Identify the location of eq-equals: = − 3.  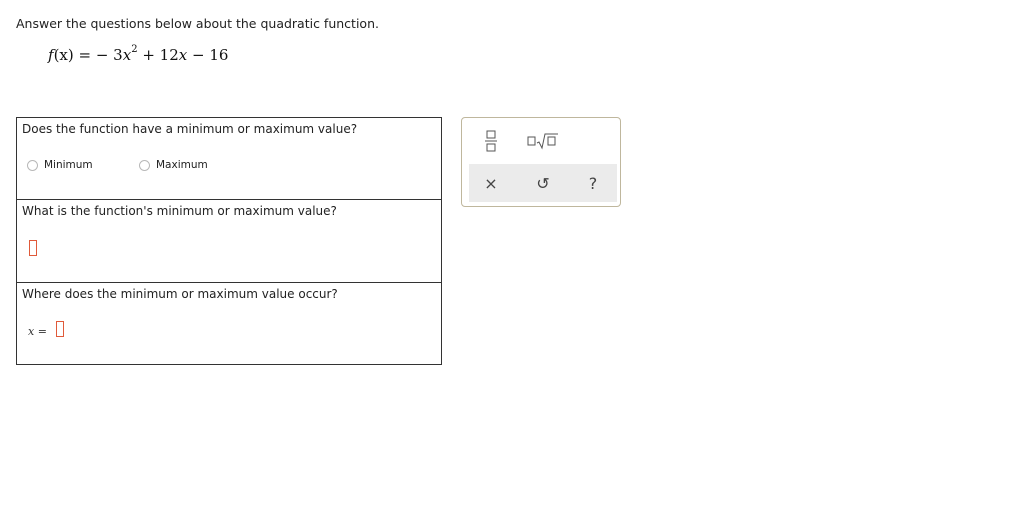
(98, 55).